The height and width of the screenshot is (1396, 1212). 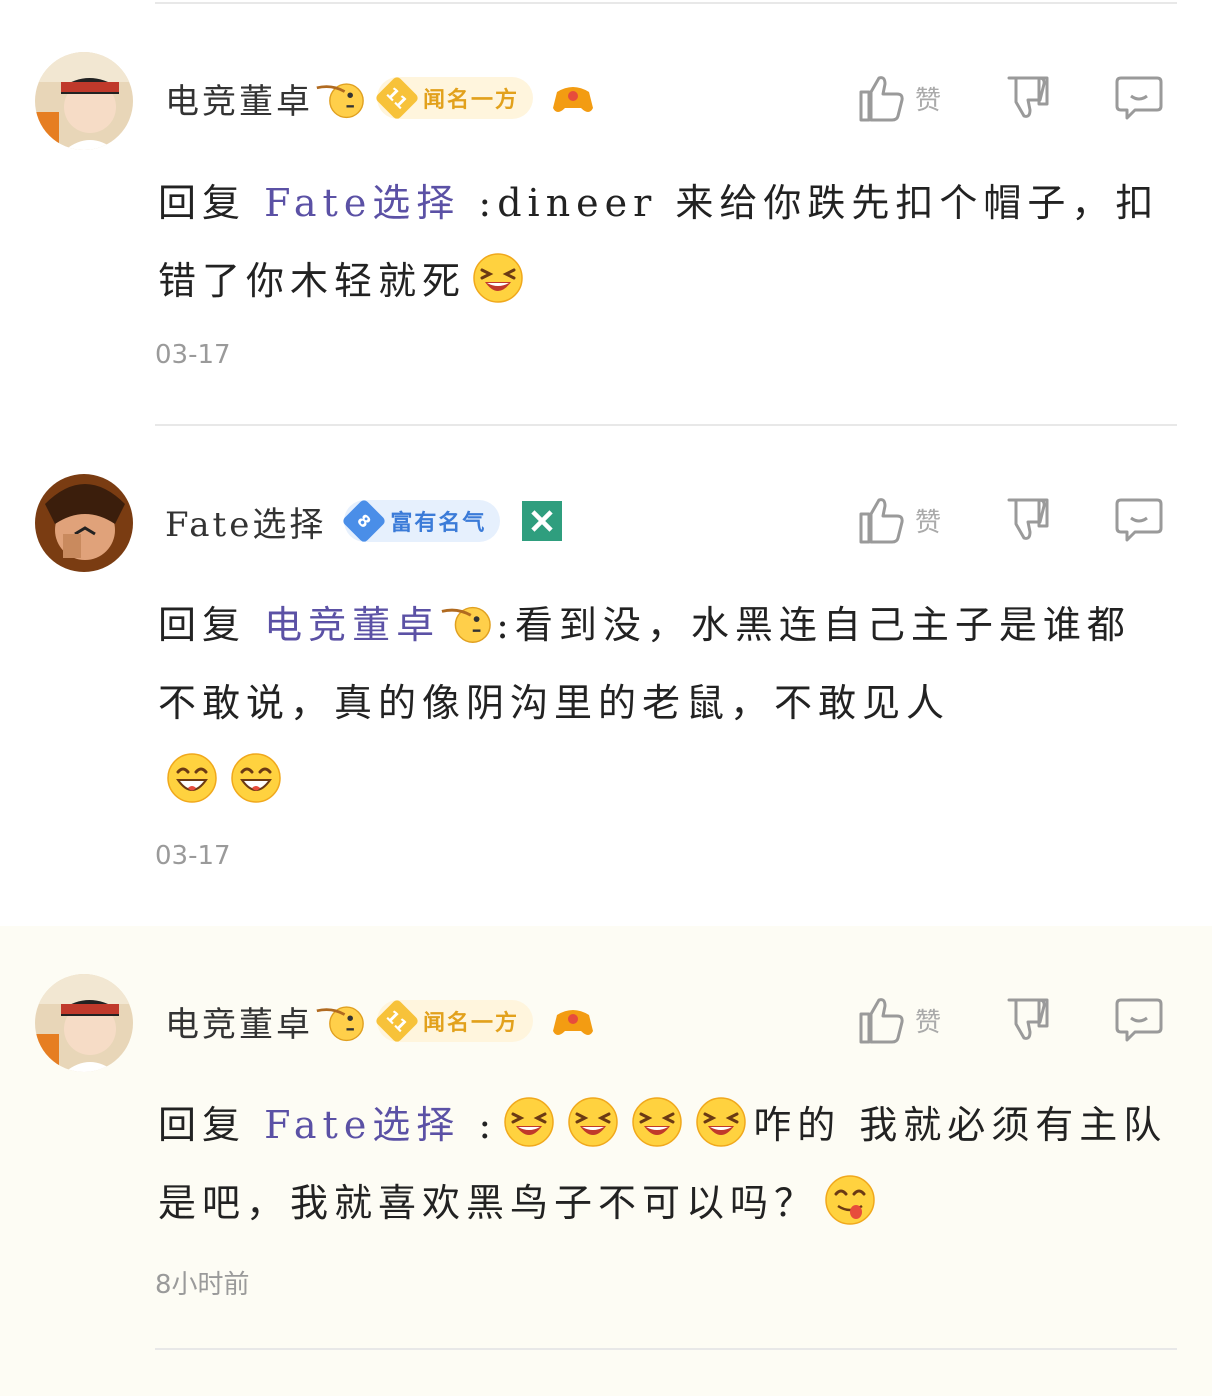 What do you see at coordinates (663, 242) in the screenshot?
I see `comment-body: 回复 Fate选择 :dineer 来给你跌先扣个帽子，扣错了你木轻就死` at bounding box center [663, 242].